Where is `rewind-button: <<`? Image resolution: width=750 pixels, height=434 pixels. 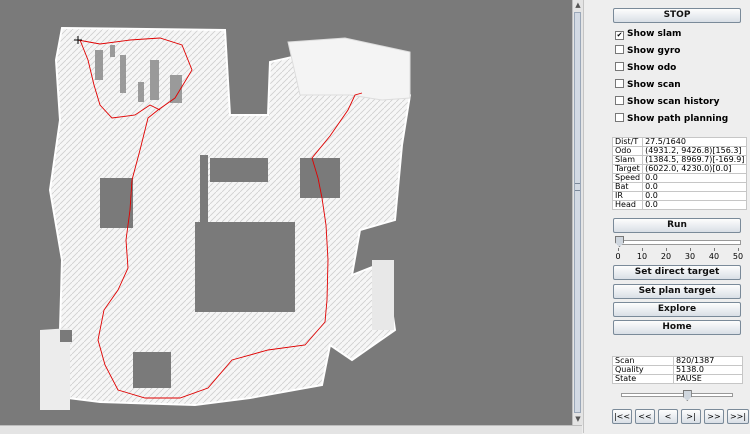
rewind-button: << is located at coordinates (645, 416).